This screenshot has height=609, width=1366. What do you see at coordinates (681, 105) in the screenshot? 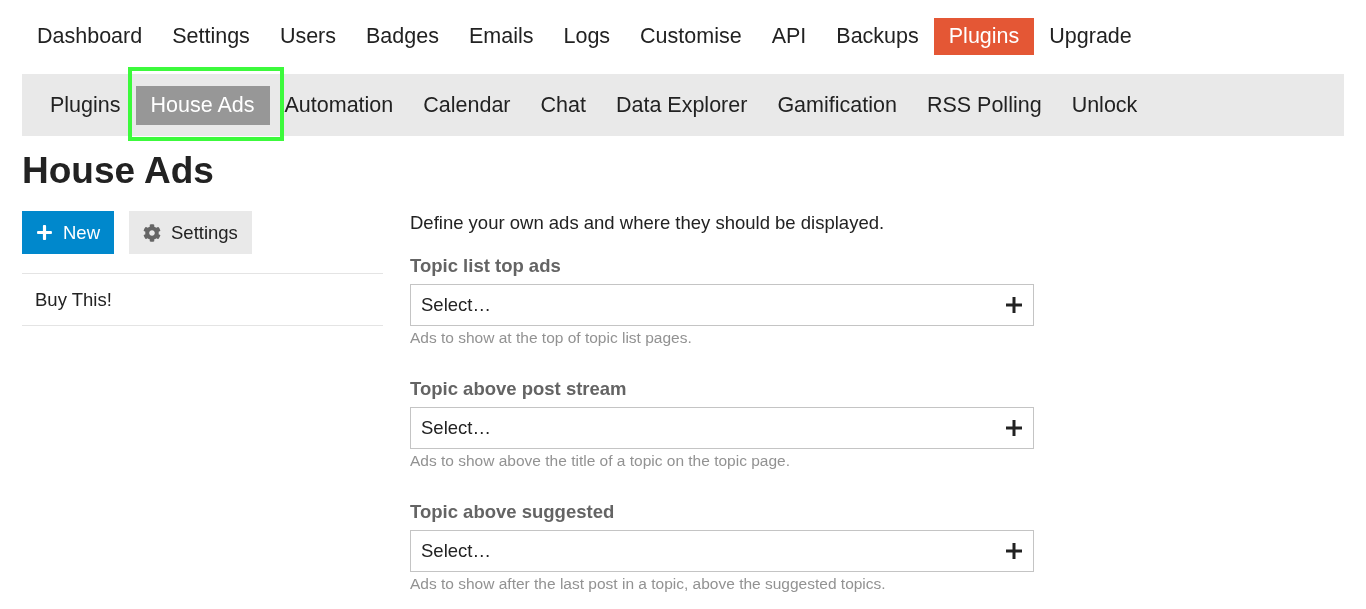
I see `sub-nav-tab: Data Explorer` at bounding box center [681, 105].